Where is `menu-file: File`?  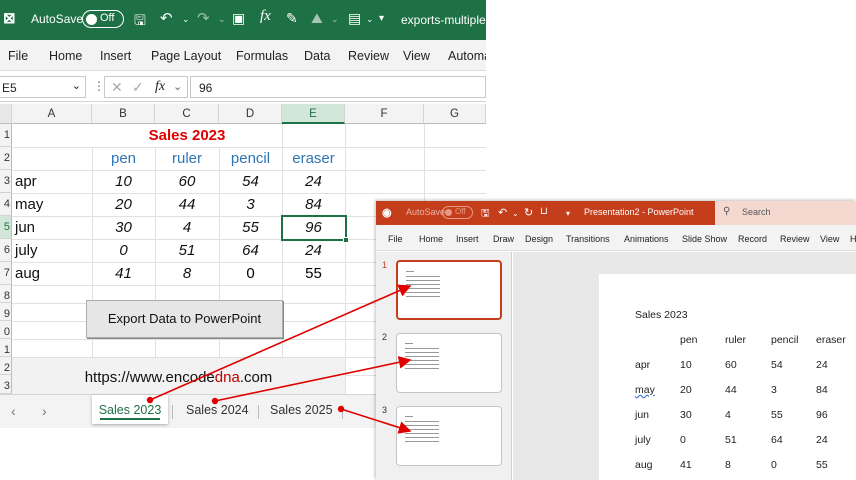
menu-file: File is located at coordinates (18, 56).